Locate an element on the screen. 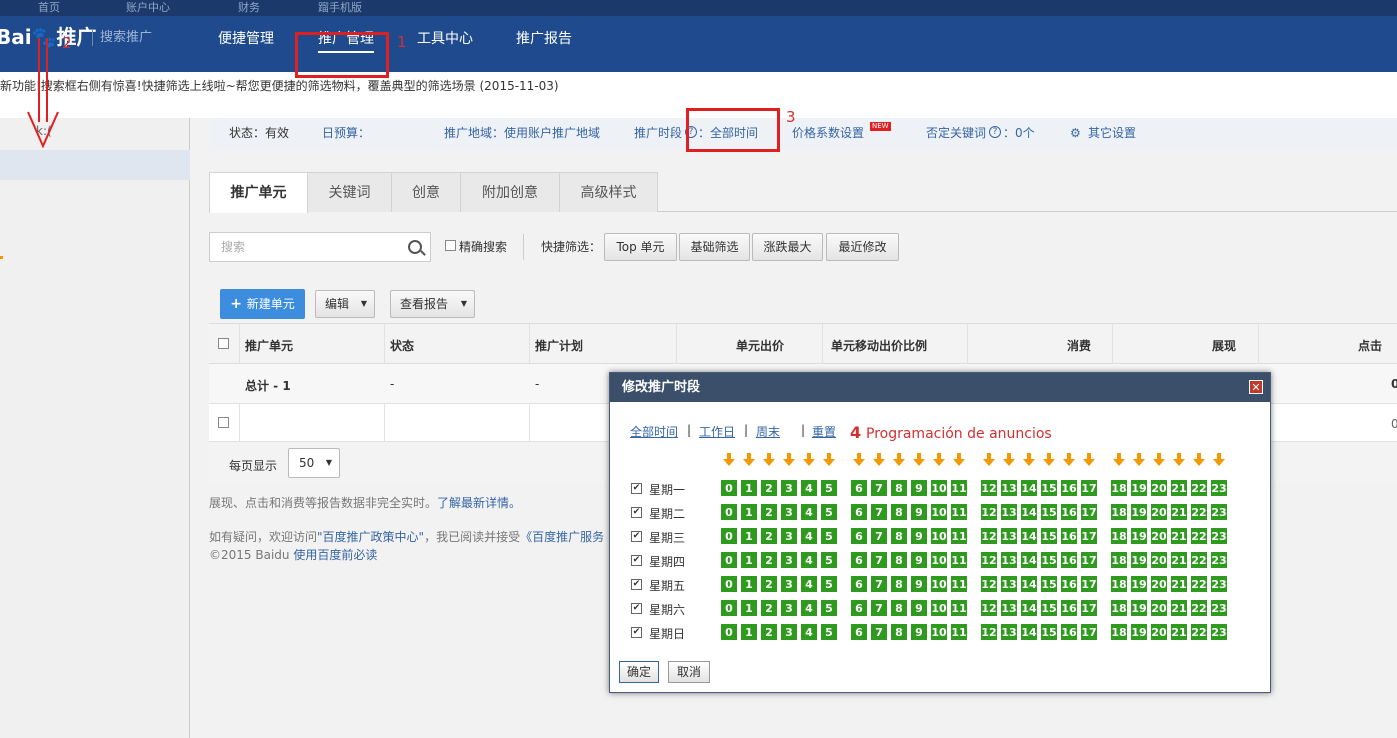  row-checkbox is located at coordinates (223, 422).